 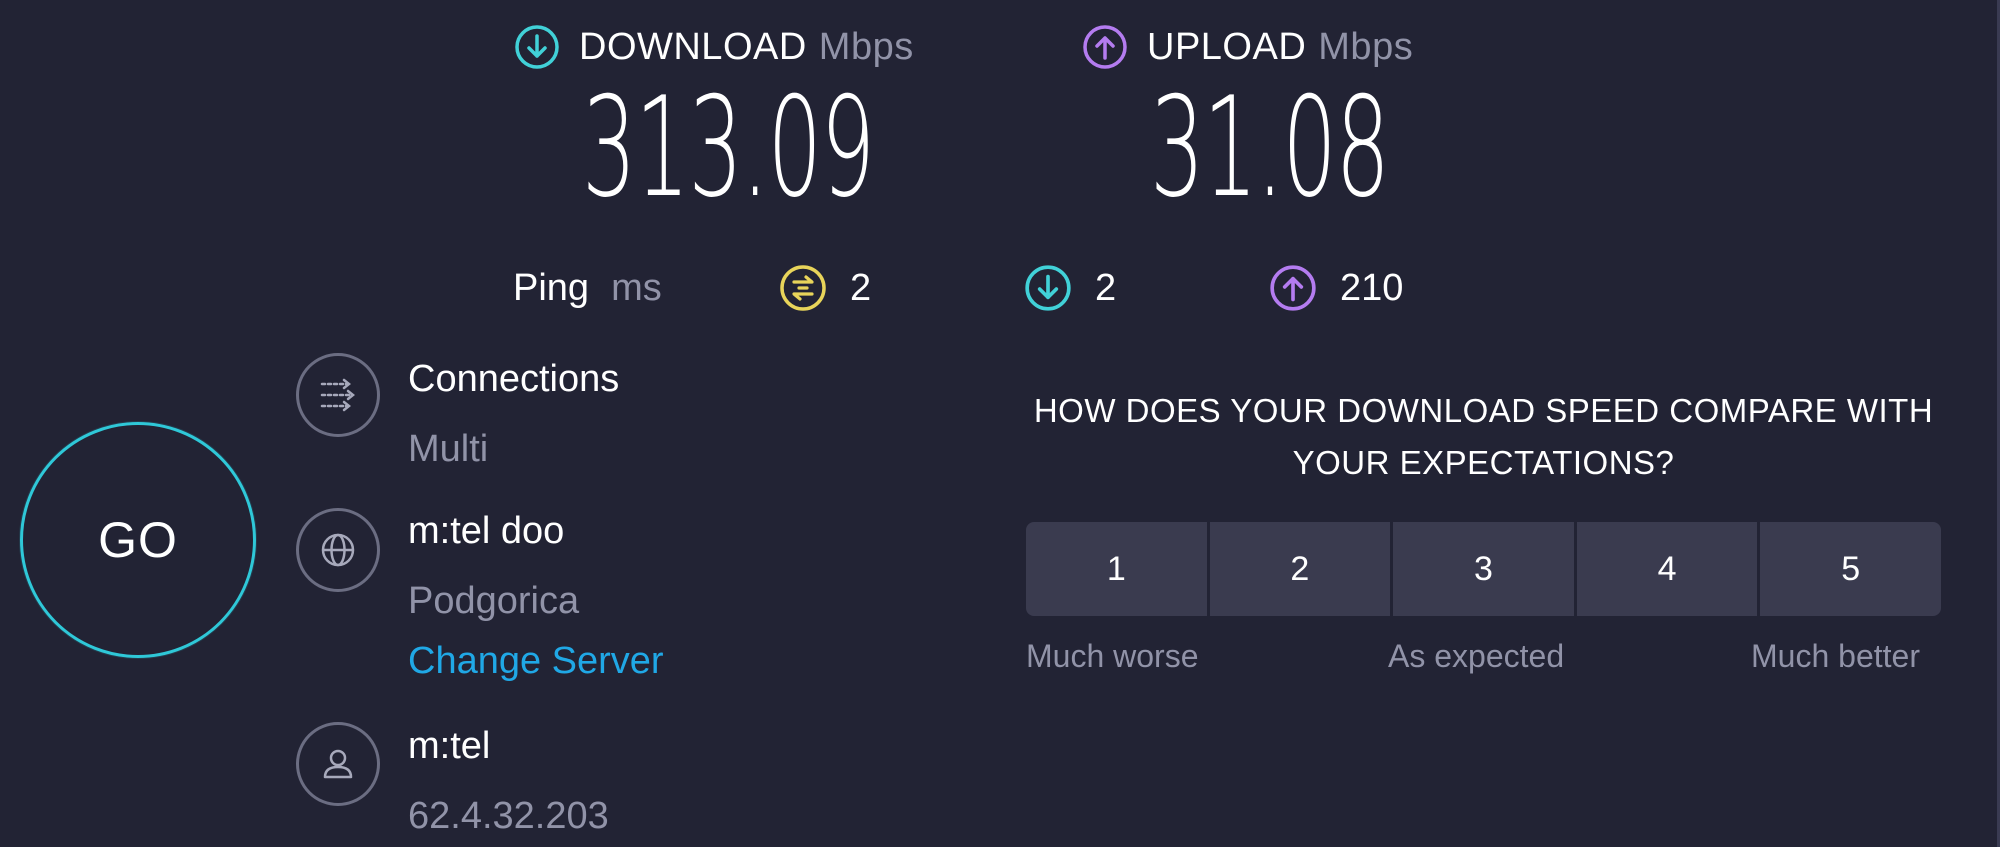 I want to click on server-name: m:tel doo, so click(x=486, y=531).